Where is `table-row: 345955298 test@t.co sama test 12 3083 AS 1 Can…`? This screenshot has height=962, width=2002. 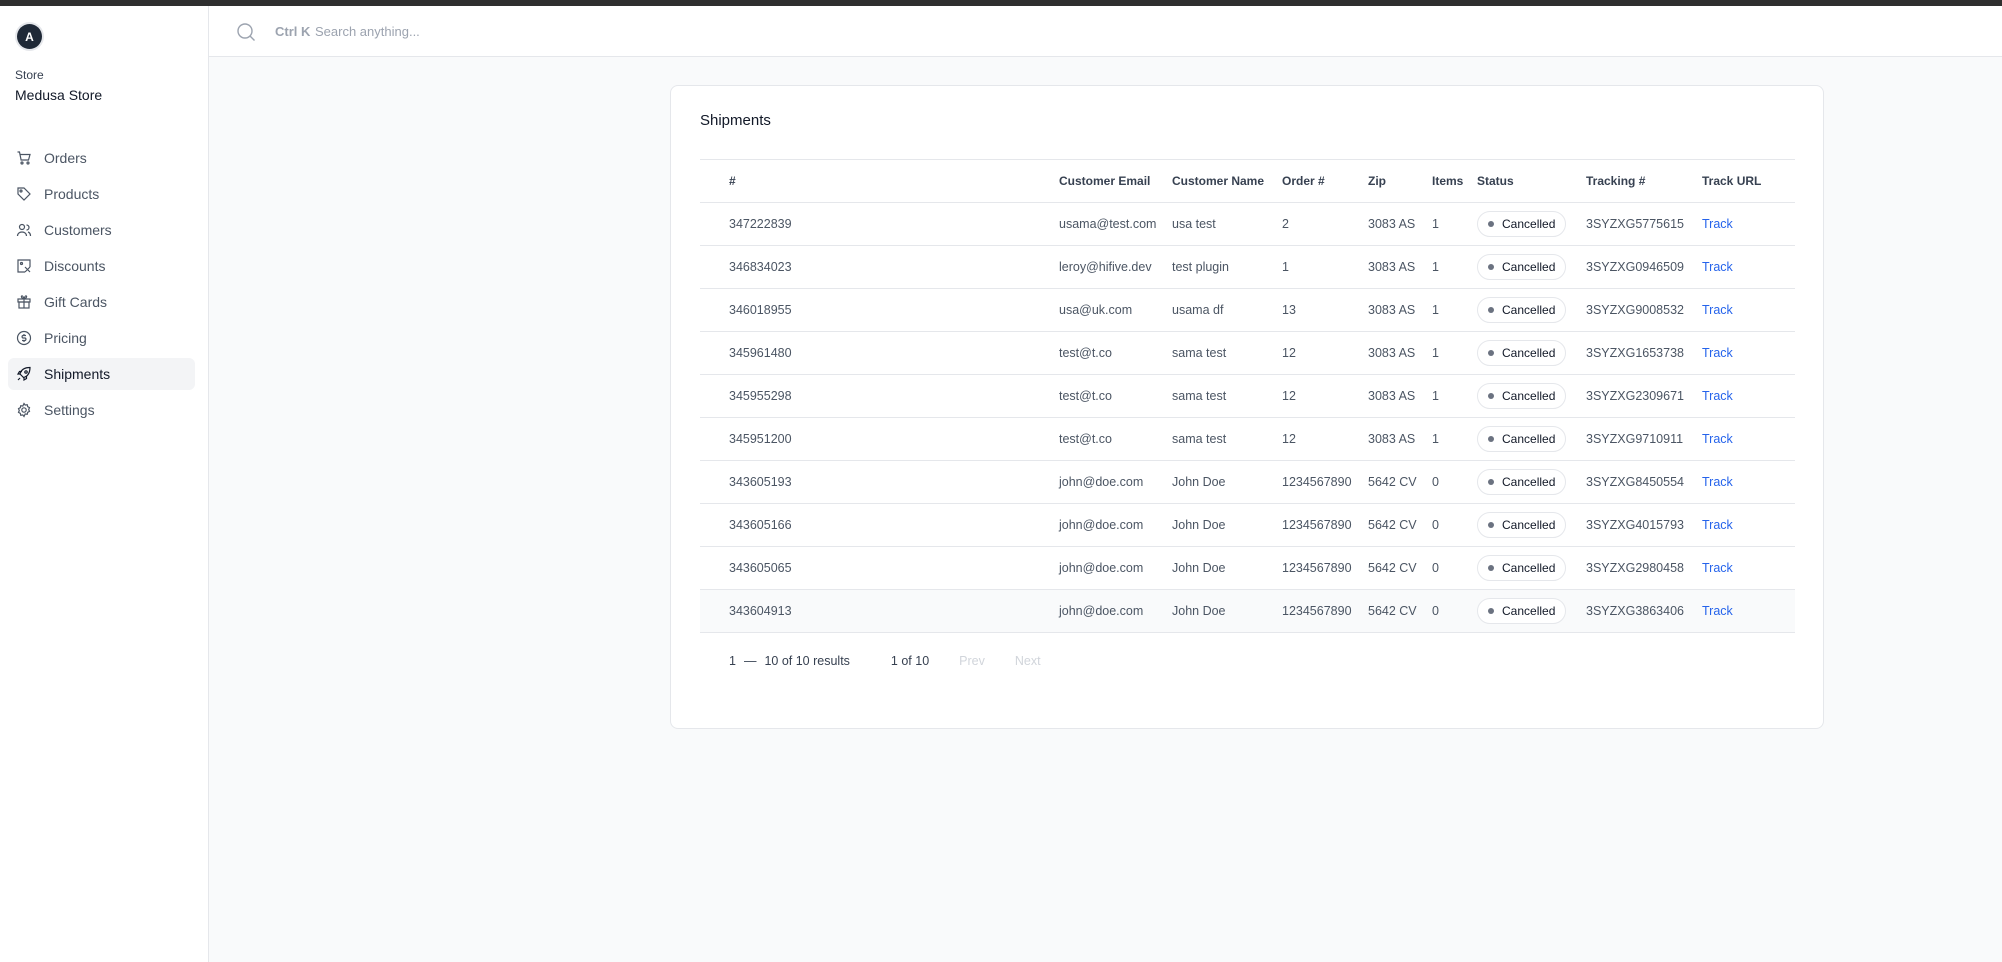
table-row: 345955298 test@t.co sama test 12 3083 AS 1 Can… is located at coordinates (1247, 396).